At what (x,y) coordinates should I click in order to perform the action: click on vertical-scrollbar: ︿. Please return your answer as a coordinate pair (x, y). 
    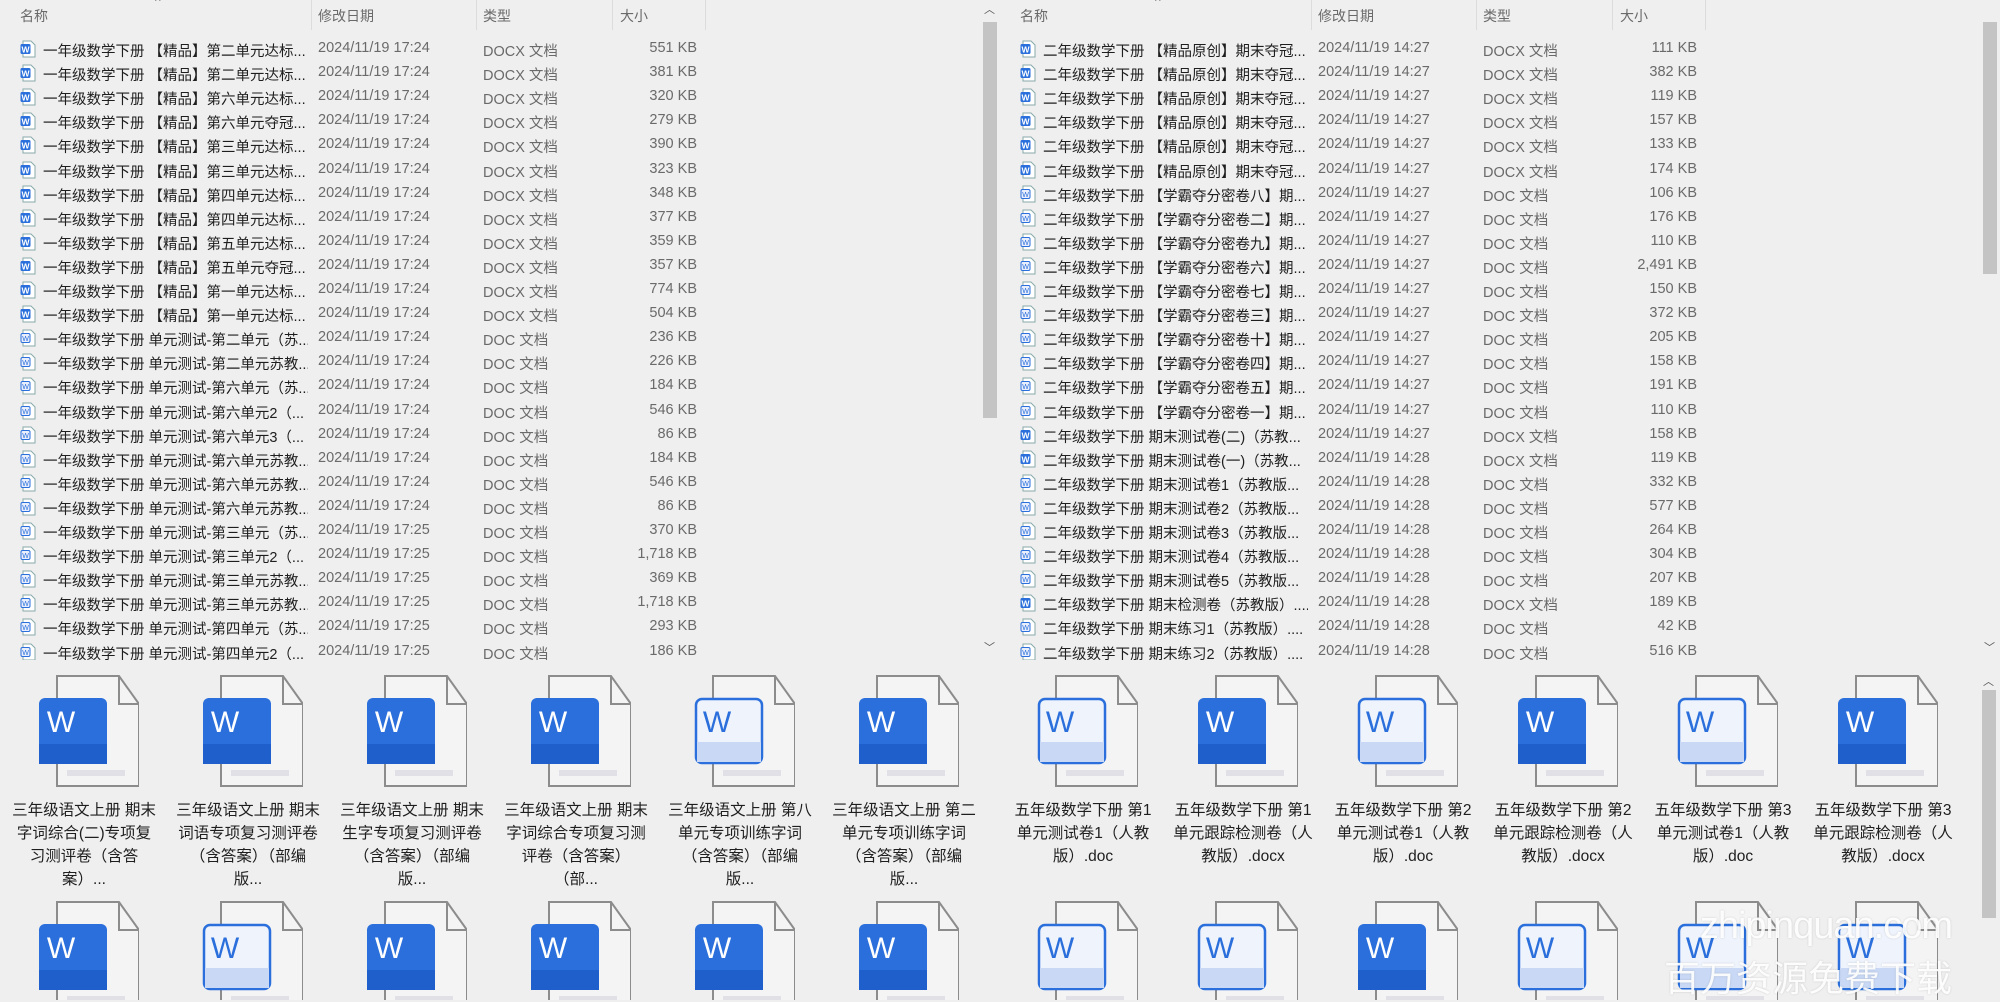
    Looking at the image, I should click on (1988, 830).